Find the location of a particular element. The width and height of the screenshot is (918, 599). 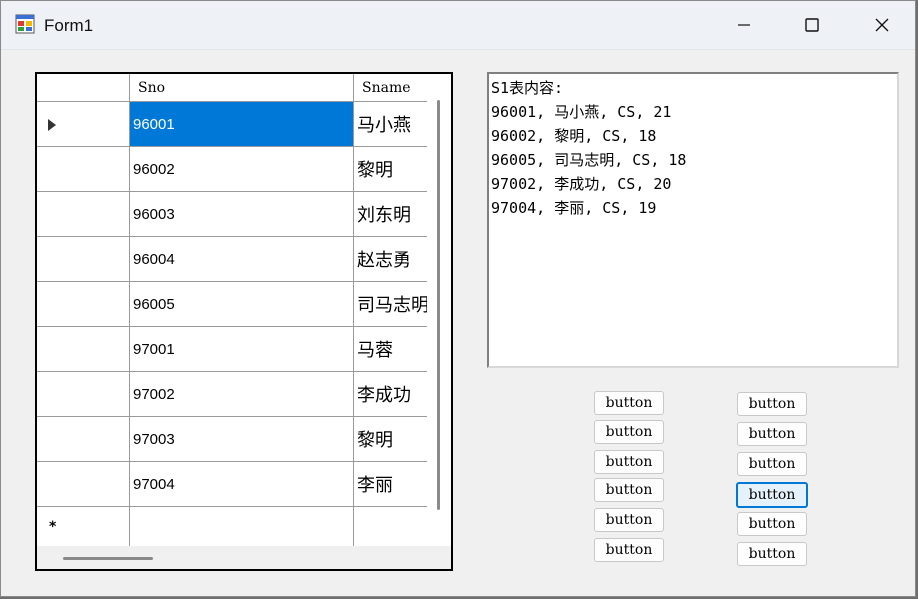

new-row-marker: * is located at coordinates (53, 527).